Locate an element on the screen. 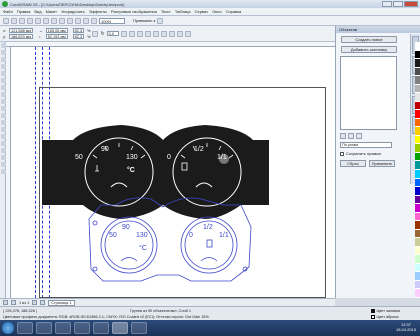 The width and height of the screenshot is (420, 336). reset-button: Сброс is located at coordinates (353, 163).